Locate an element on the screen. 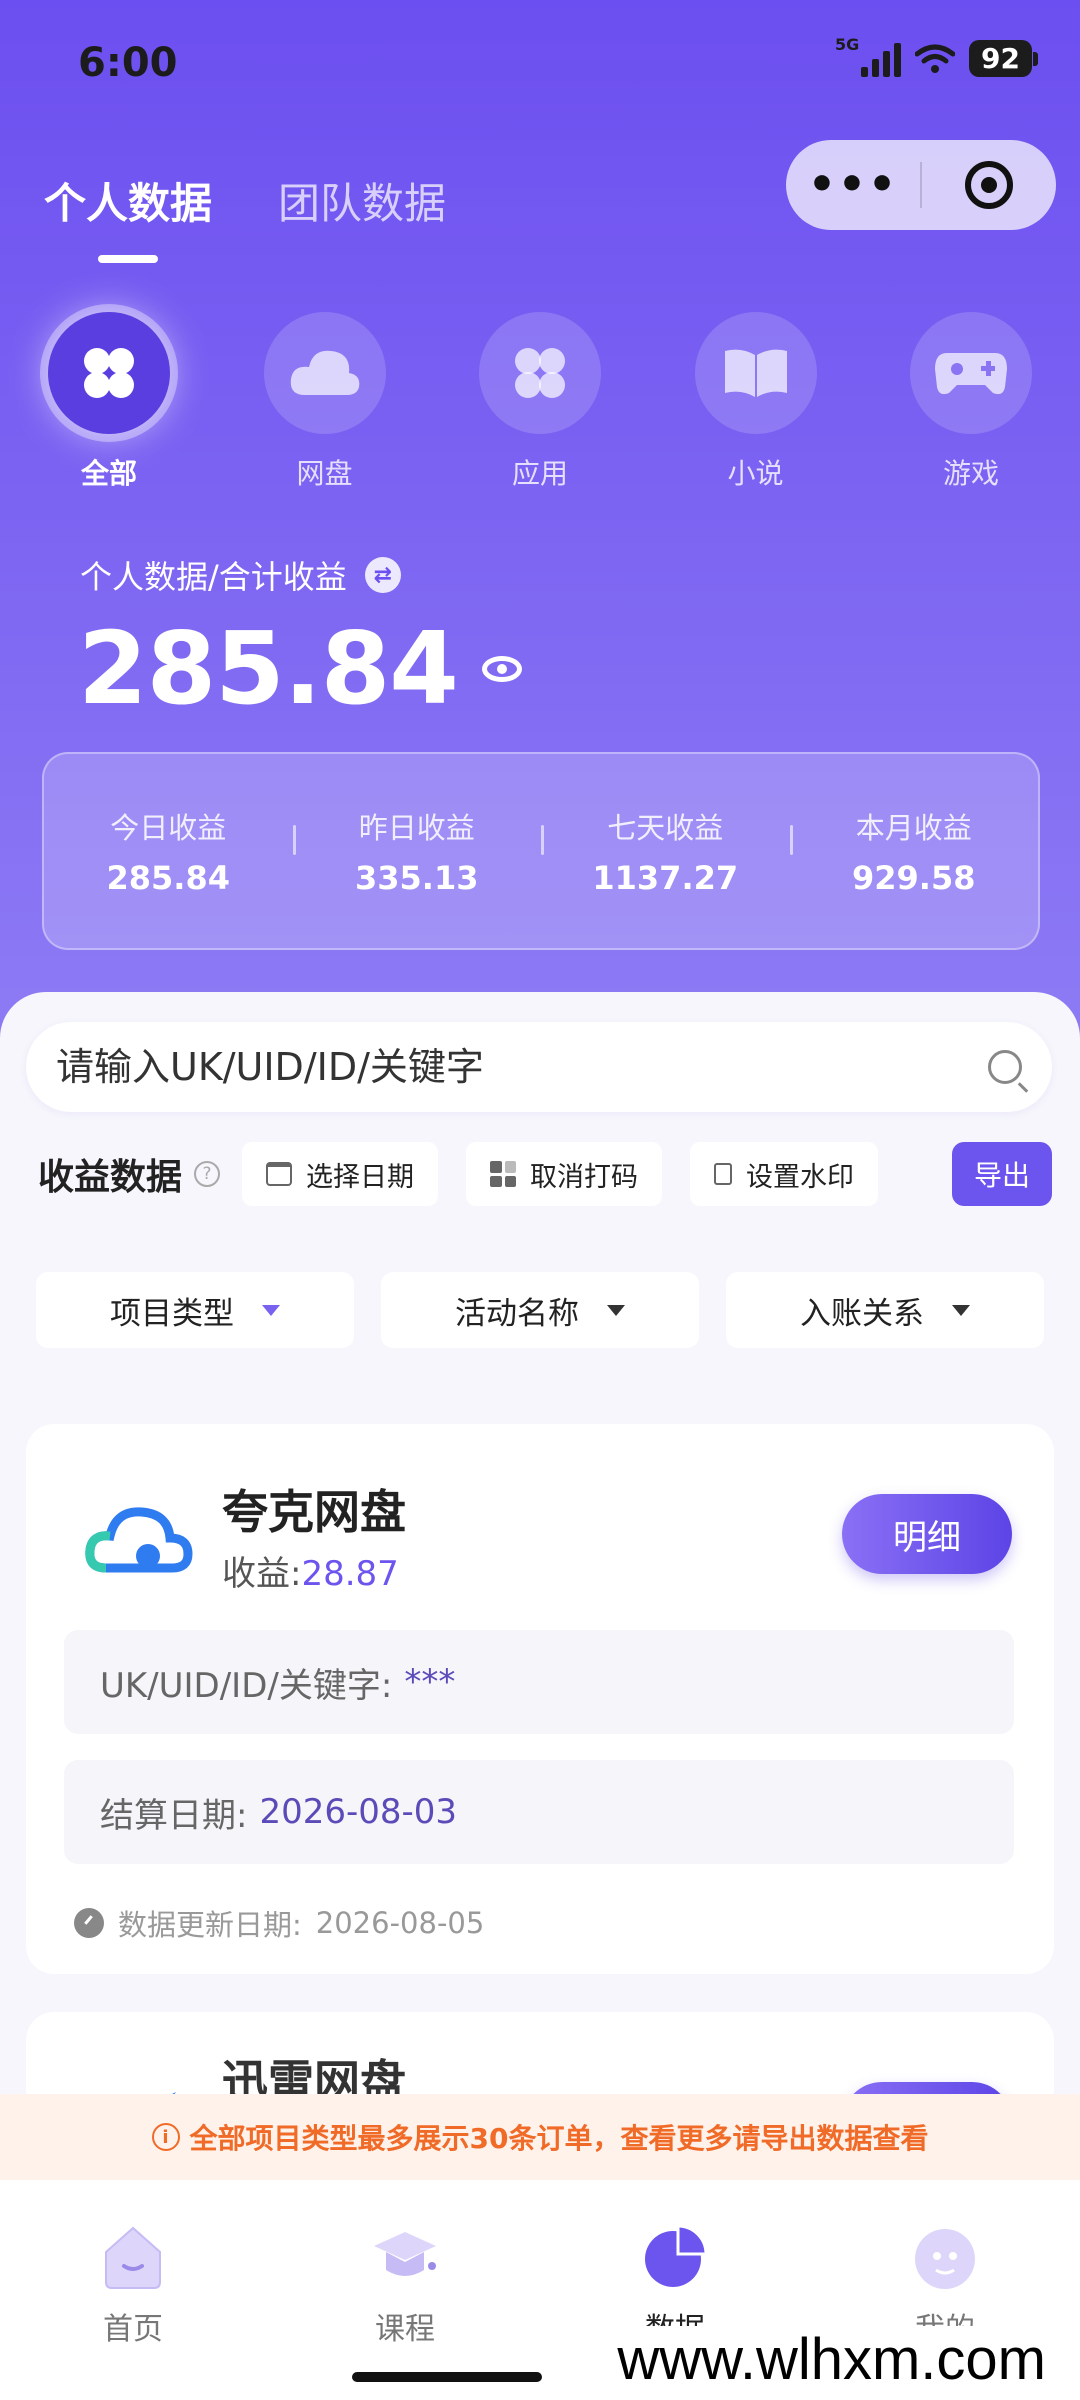 Image resolution: width=1080 pixels, height=2400 pixels. filter-label: 入账关系 is located at coordinates (862, 1313).